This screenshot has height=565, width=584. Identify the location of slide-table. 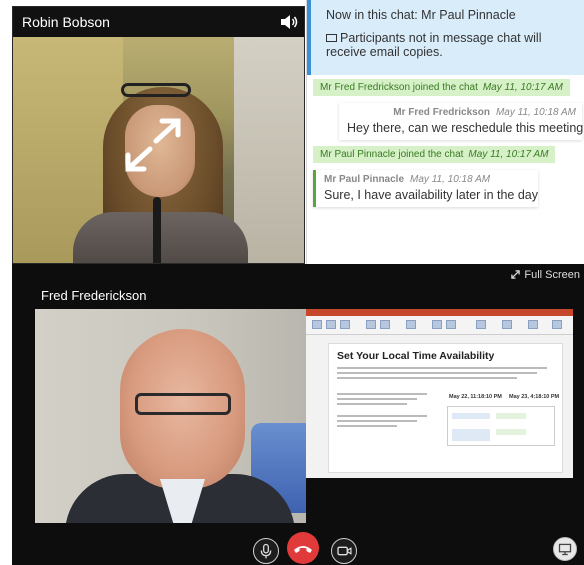
(501, 426).